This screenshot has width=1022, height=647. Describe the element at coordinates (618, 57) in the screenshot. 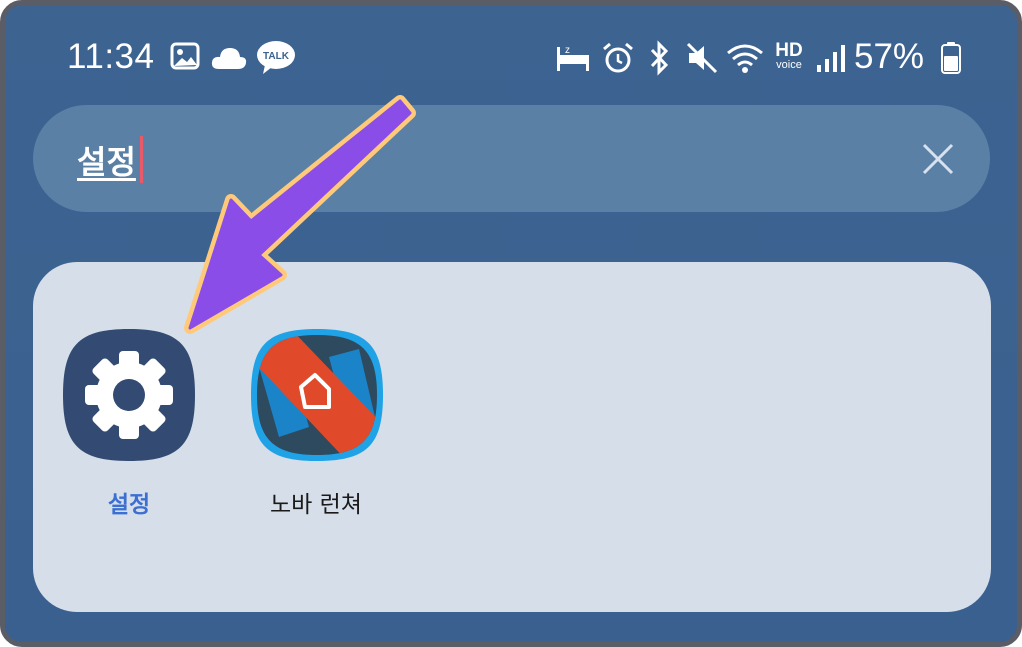

I see `alarm-icon` at that location.